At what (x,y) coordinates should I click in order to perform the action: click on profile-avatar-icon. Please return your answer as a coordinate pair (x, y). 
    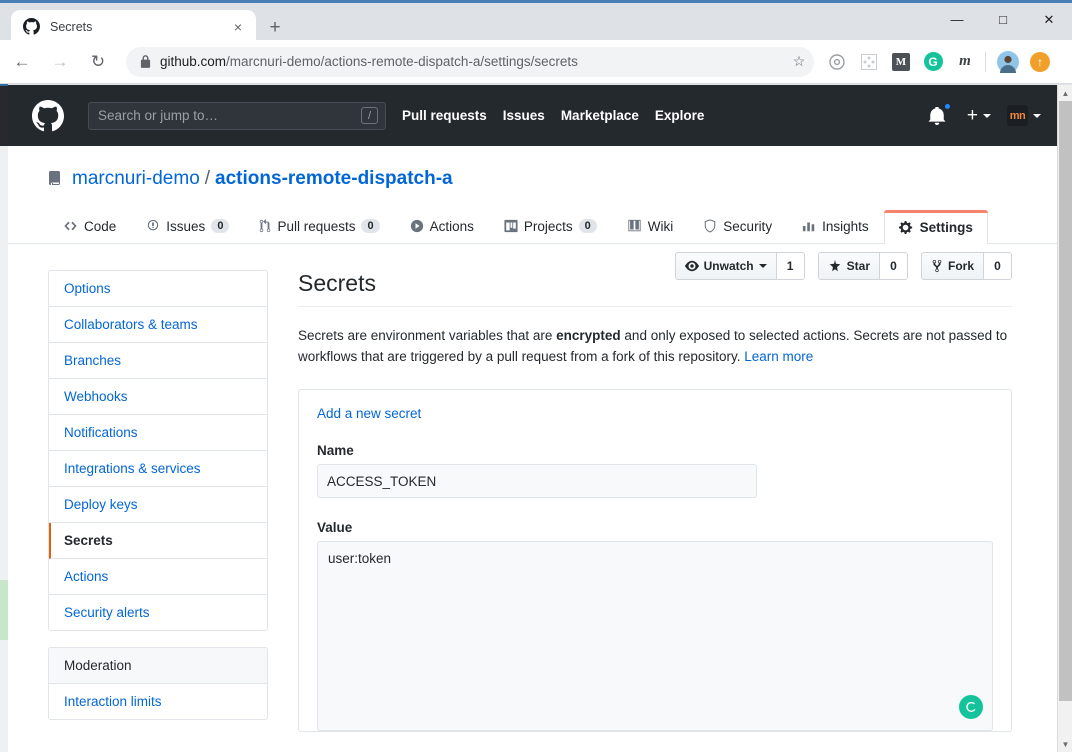
    Looking at the image, I should click on (1008, 62).